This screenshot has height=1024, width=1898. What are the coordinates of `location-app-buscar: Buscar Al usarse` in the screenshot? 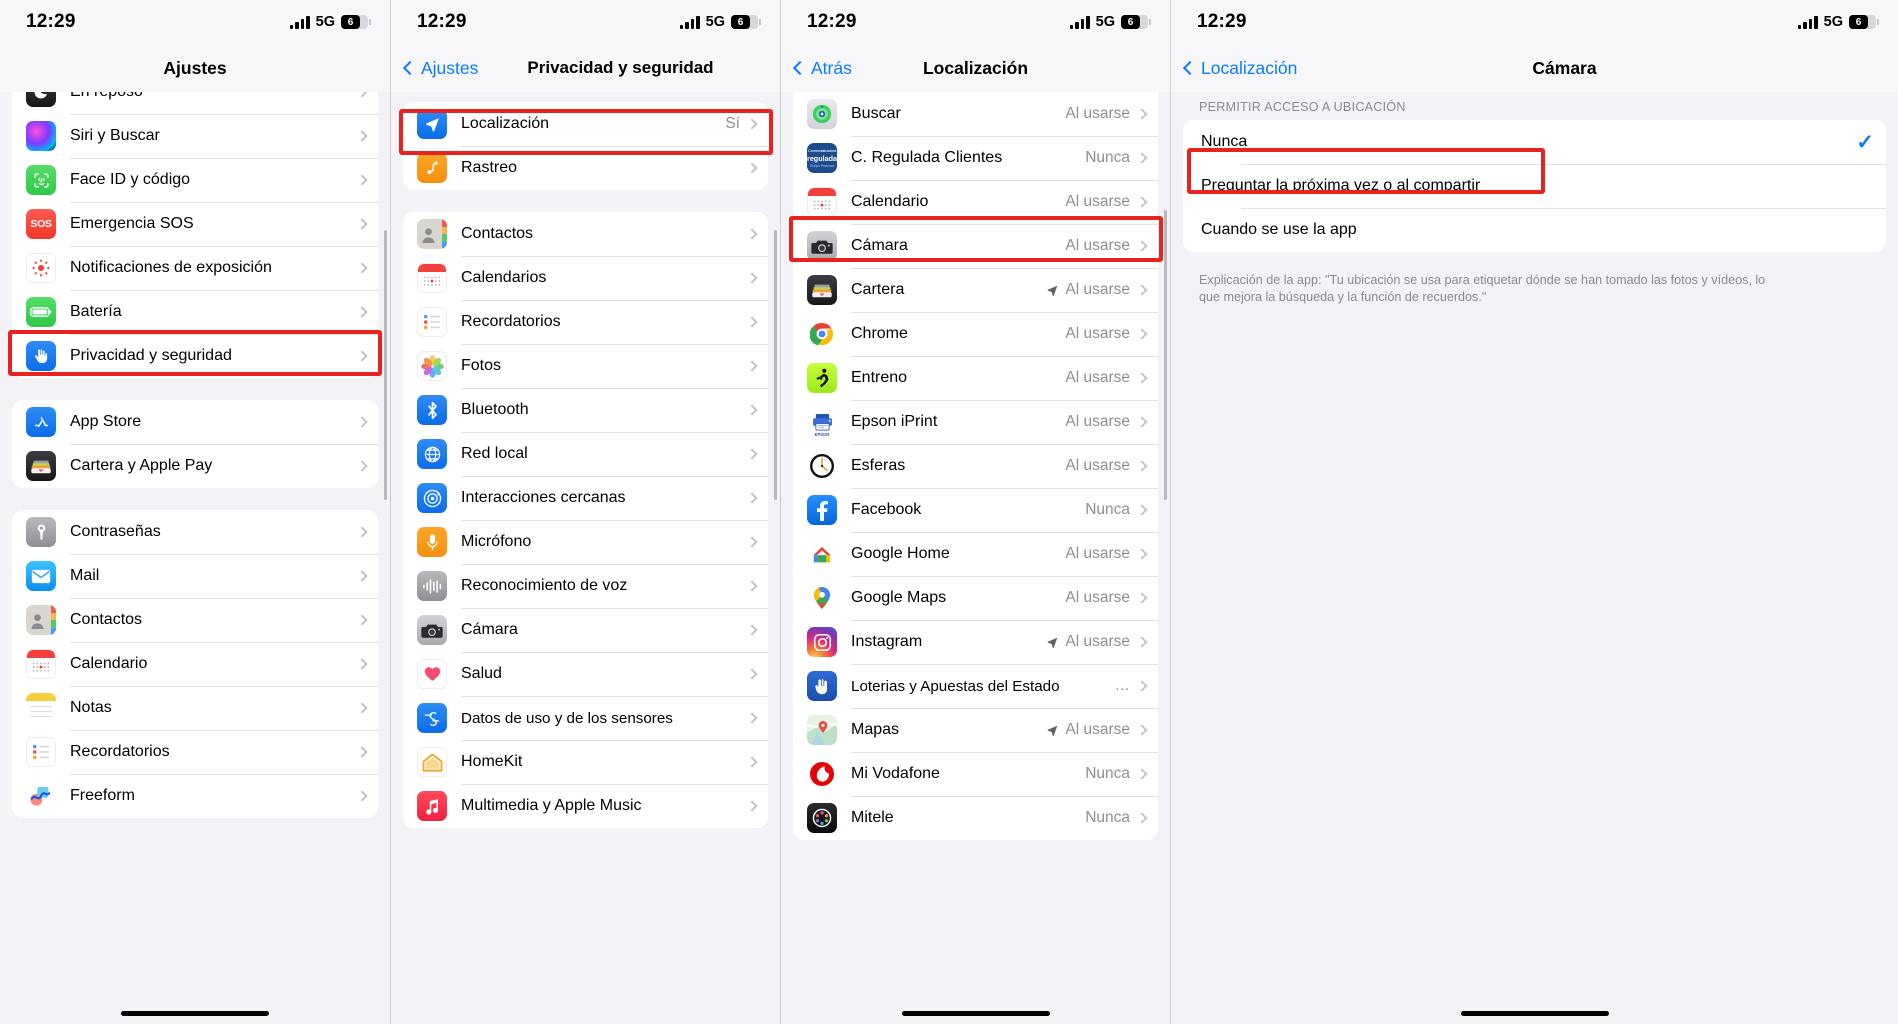 It's located at (975, 114).